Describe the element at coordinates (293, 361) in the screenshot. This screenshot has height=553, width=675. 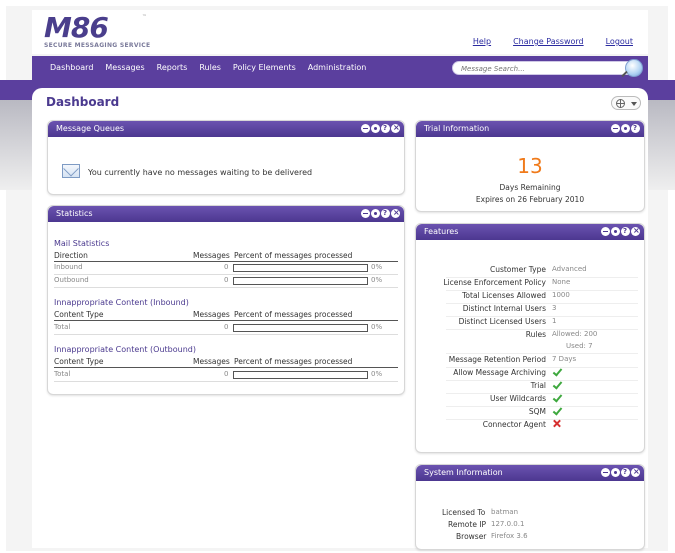
I see `column-header-percent: Percent of messages processed` at that location.